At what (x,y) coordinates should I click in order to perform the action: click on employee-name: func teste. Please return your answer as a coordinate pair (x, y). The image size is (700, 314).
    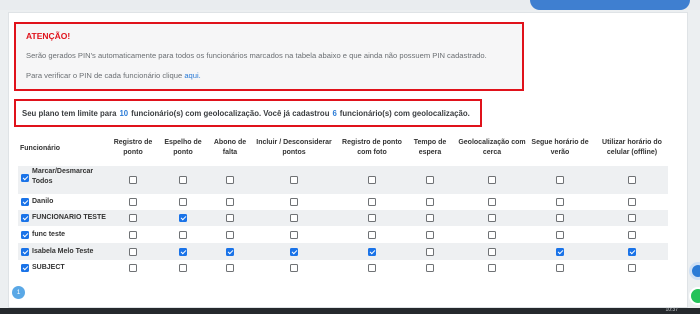
    Looking at the image, I should click on (49, 234).